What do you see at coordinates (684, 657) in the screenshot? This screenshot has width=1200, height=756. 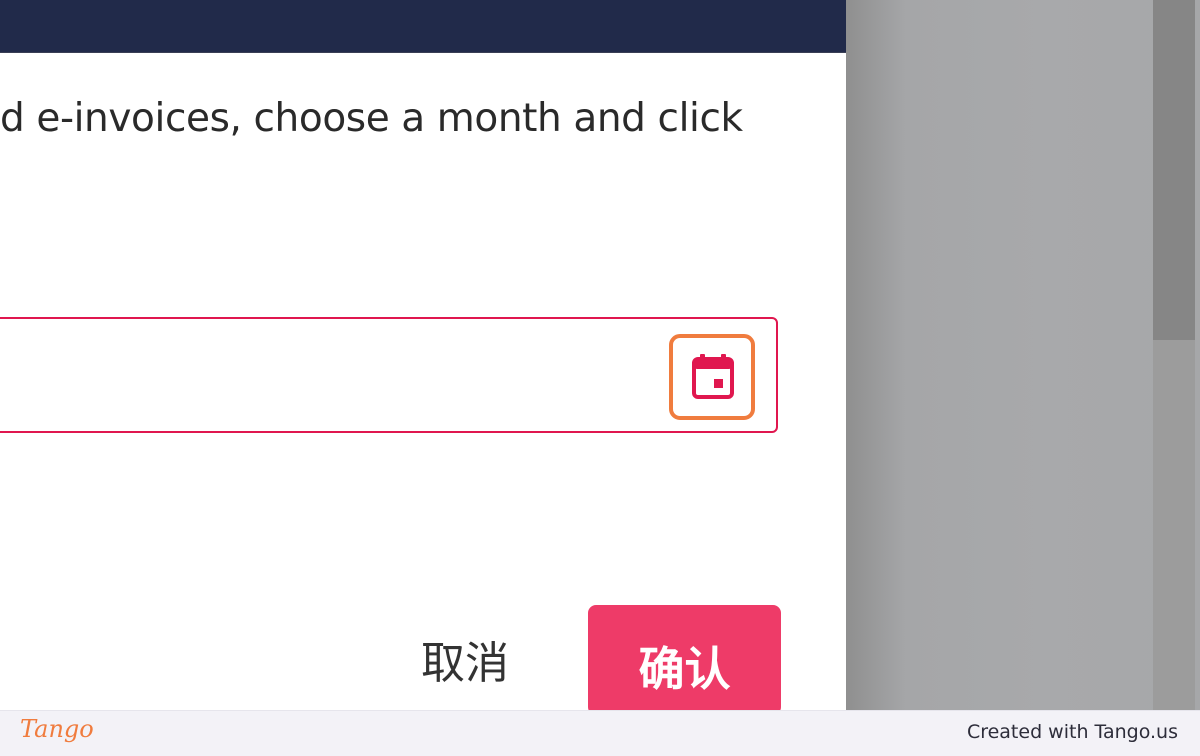 I see `confirm-button: 确认` at bounding box center [684, 657].